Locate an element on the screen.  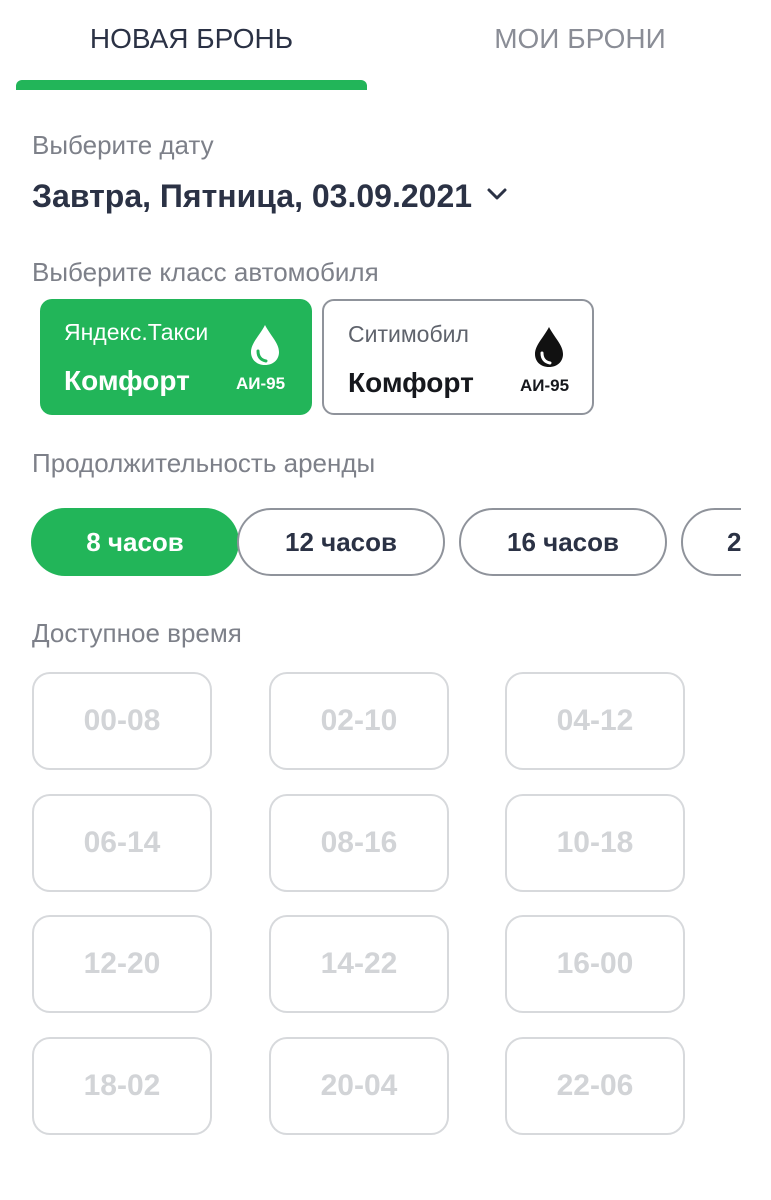
duration-option-partial: 2 is located at coordinates (711, 542).